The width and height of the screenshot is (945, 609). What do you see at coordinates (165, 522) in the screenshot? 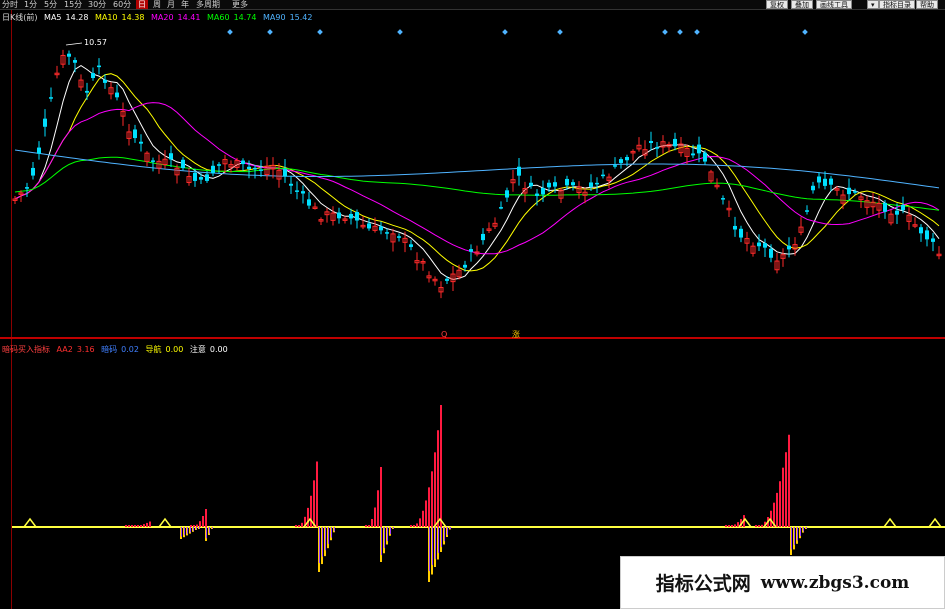
I see `nav-peak` at bounding box center [165, 522].